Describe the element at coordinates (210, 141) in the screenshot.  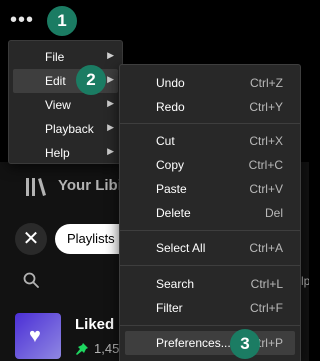
I see `menu-item-cut: Cut Ctrl+X` at that location.